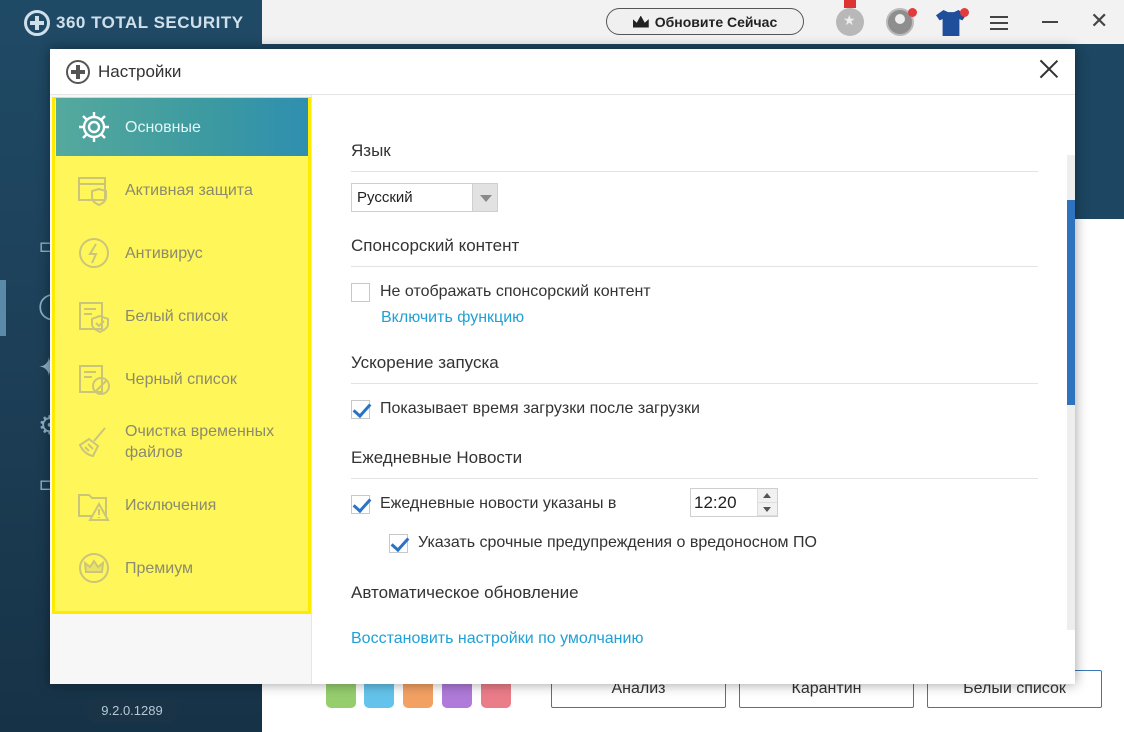 Image resolution: width=1124 pixels, height=732 pixels. I want to click on auto-update-section-title: Автоматическое обновление, so click(465, 592).